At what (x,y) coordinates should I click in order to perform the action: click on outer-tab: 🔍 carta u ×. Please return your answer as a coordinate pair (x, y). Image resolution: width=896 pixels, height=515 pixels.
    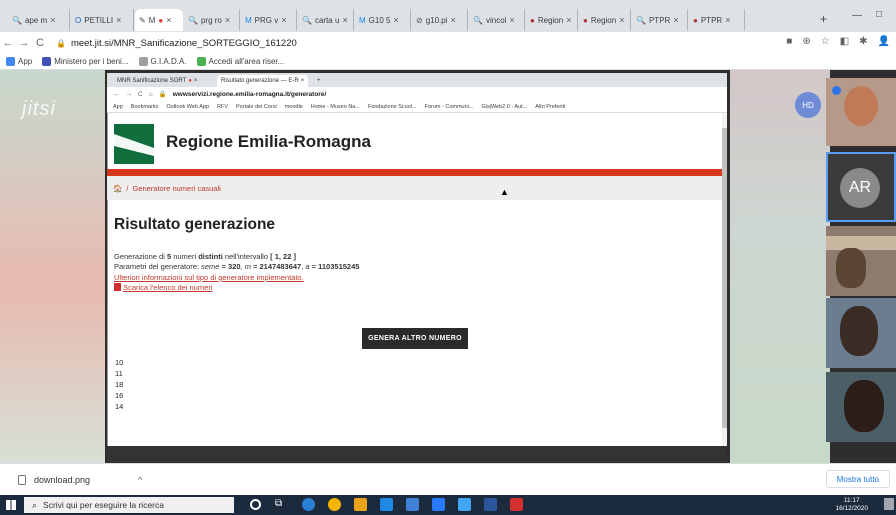
    Looking at the image, I should click on (326, 20).